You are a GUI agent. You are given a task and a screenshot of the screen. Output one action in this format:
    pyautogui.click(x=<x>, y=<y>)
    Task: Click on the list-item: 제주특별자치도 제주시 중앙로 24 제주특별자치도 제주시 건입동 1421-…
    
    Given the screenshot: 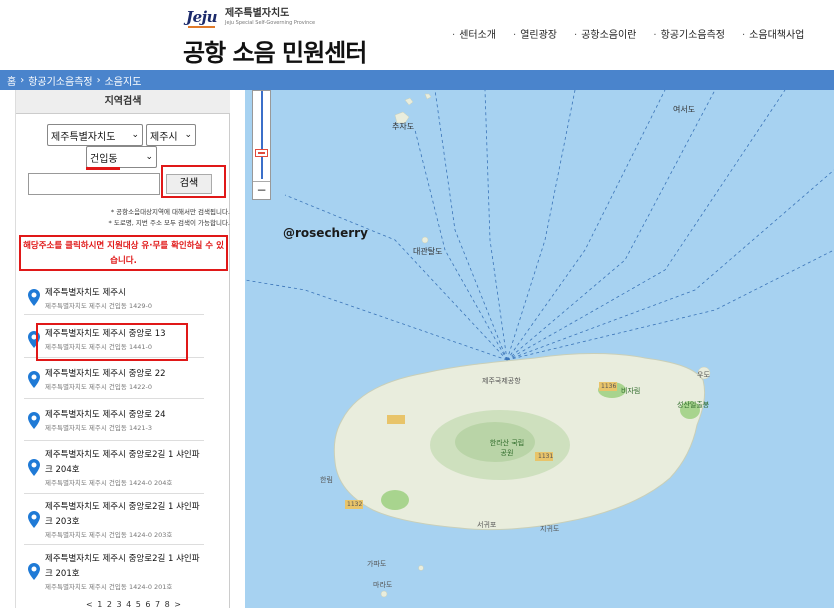 What is the action you would take?
    pyautogui.click(x=114, y=420)
    